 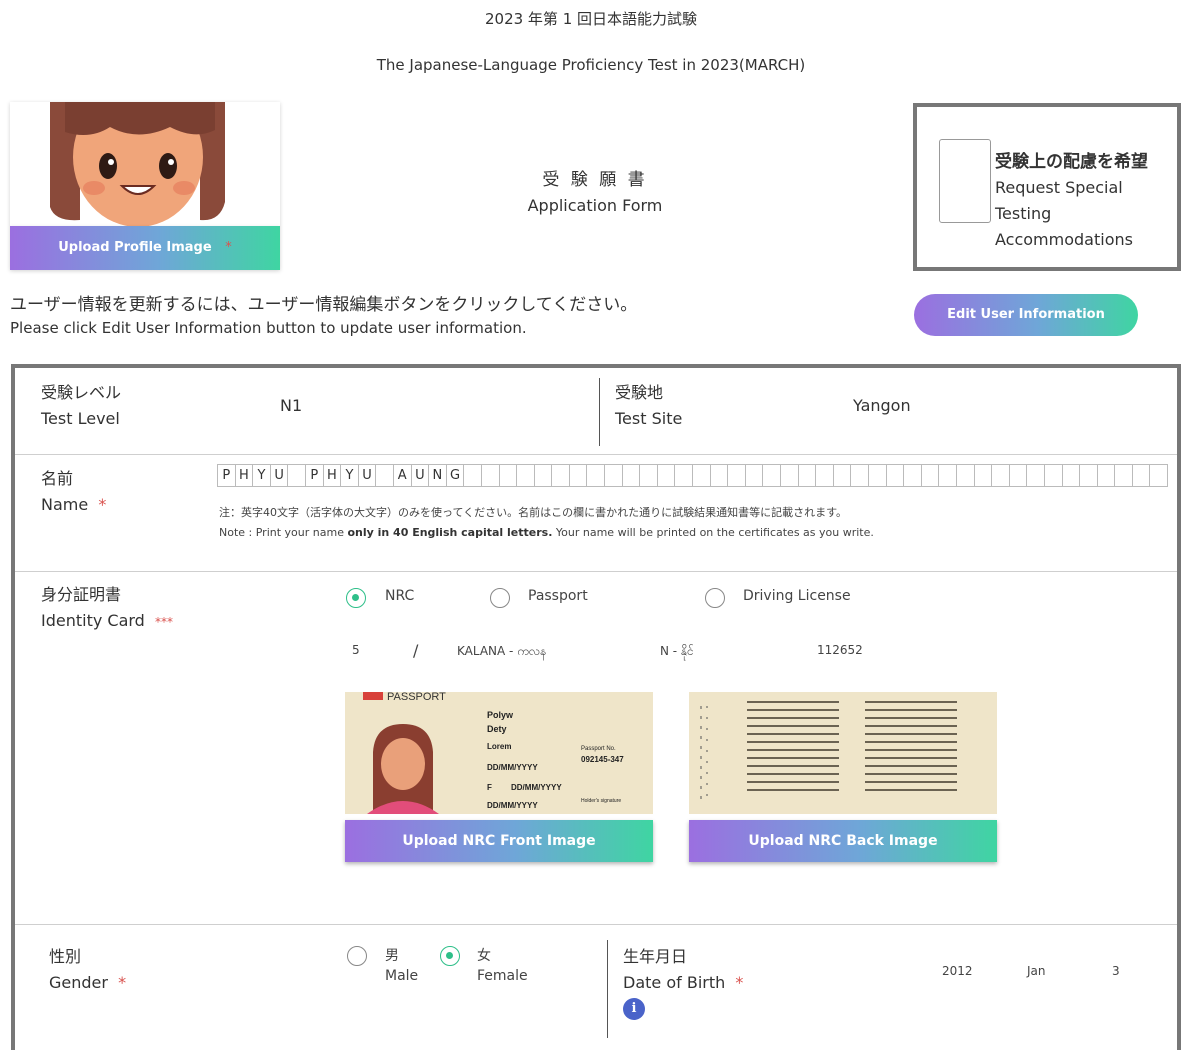 I want to click on id-type-driving-license-label: Driving License, so click(x=797, y=596).